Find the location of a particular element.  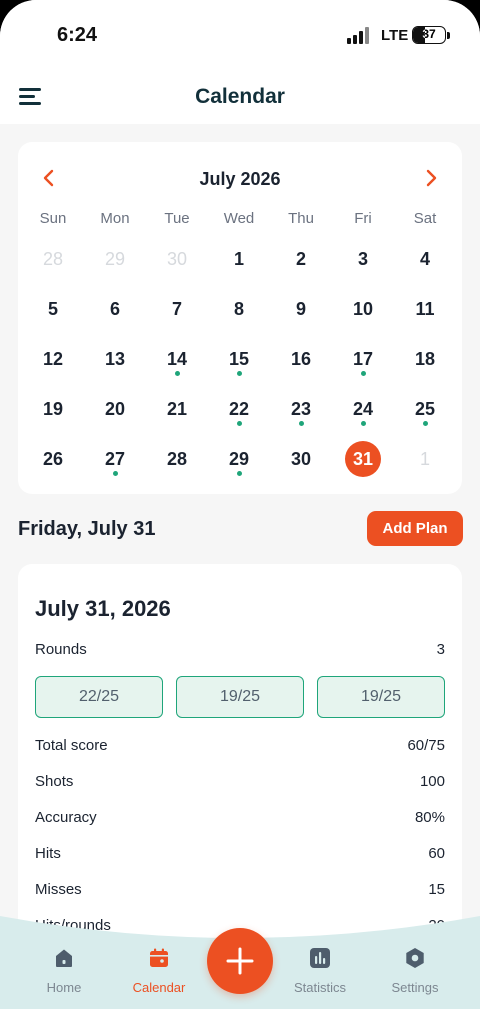

status-time: 6:24 is located at coordinates (77, 35).